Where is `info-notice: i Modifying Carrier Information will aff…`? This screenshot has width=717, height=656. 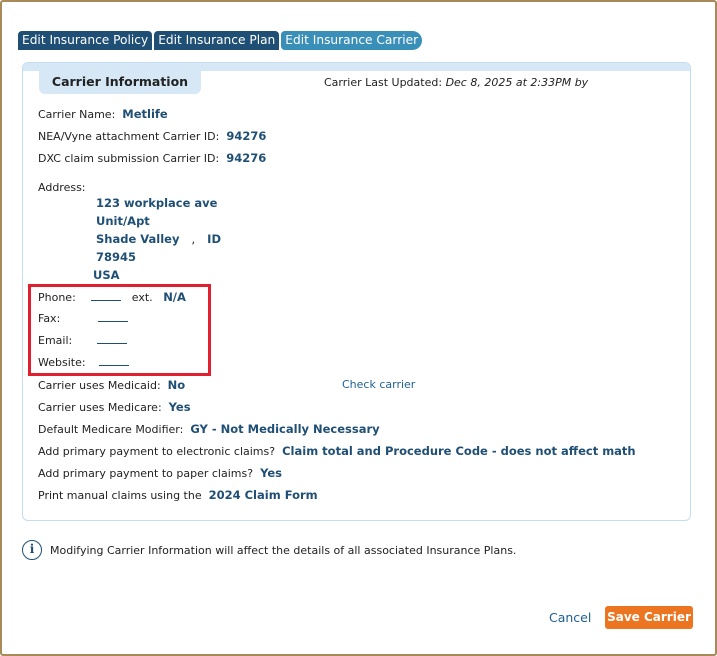
info-notice: i Modifying Carrier Information will aff… is located at coordinates (269, 550).